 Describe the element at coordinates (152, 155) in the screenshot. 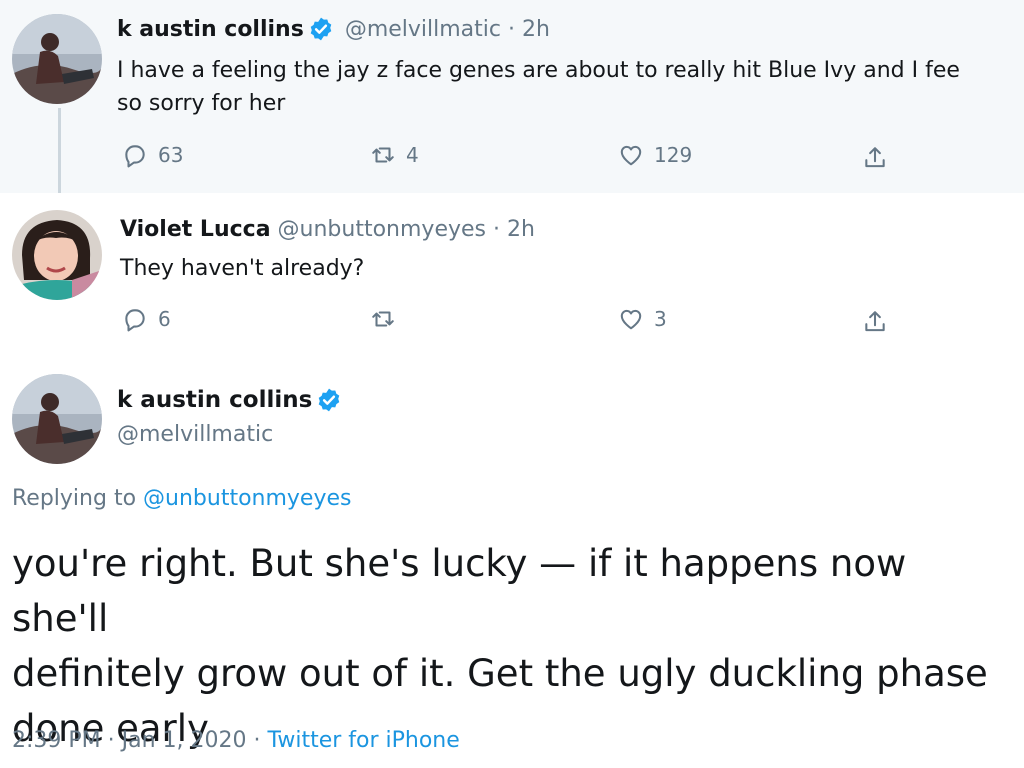

I see `reply-button: 63` at that location.